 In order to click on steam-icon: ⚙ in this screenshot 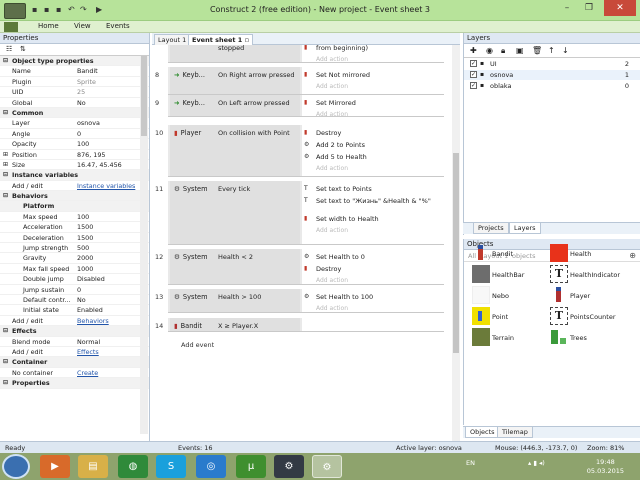, I will do `click(289, 466)`.